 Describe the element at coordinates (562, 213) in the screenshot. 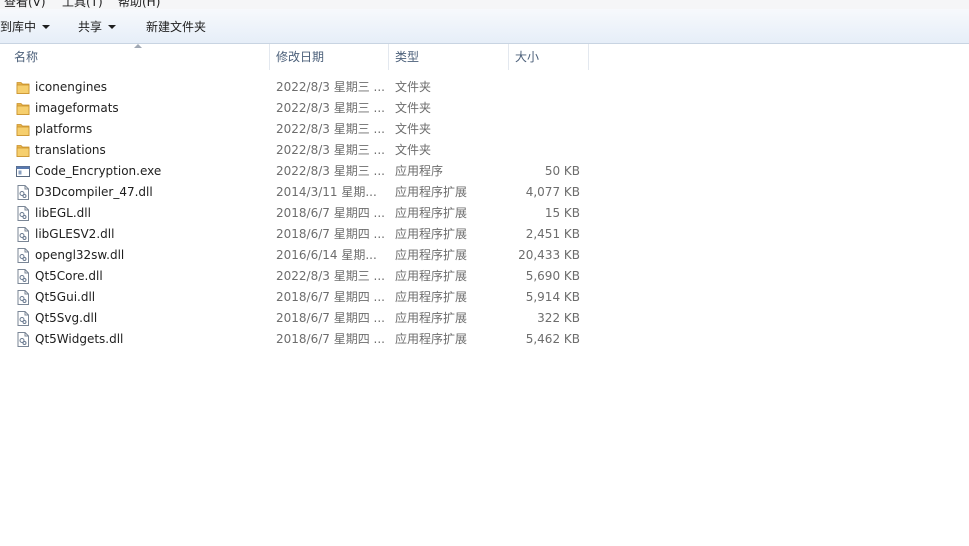

I see `file-size: 15 KB` at that location.